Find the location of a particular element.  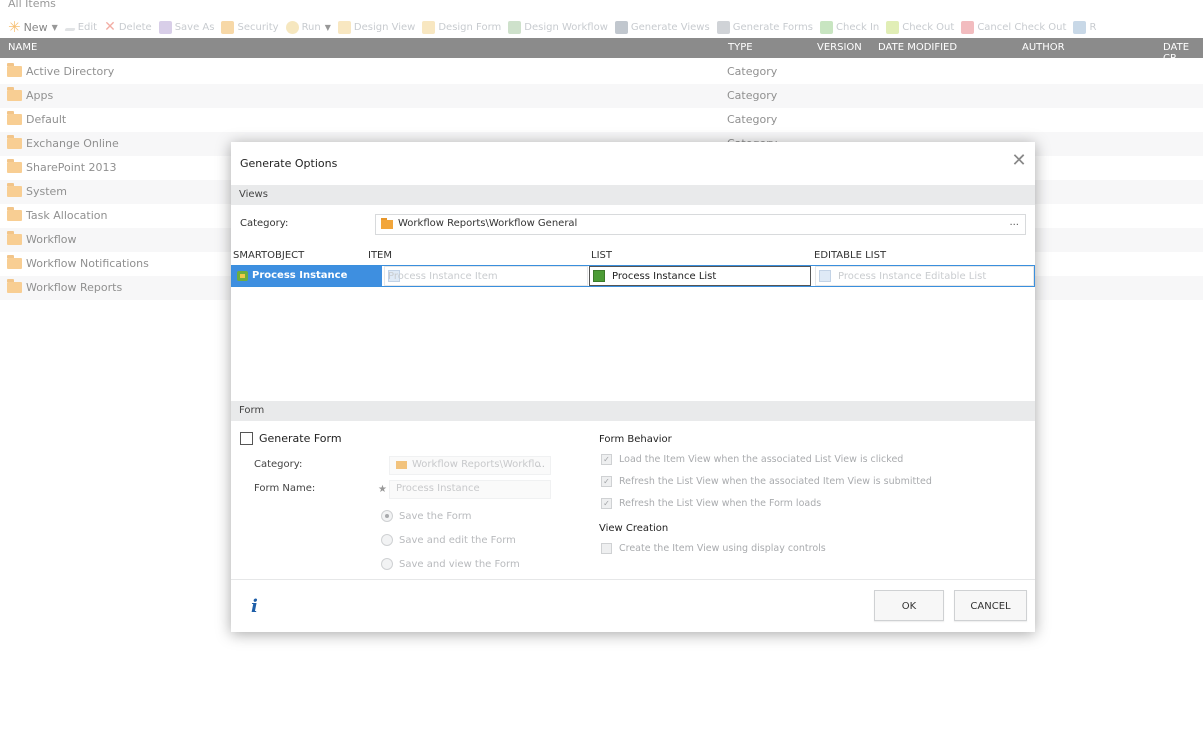

radio-save-form: Save the Form is located at coordinates (426, 516).